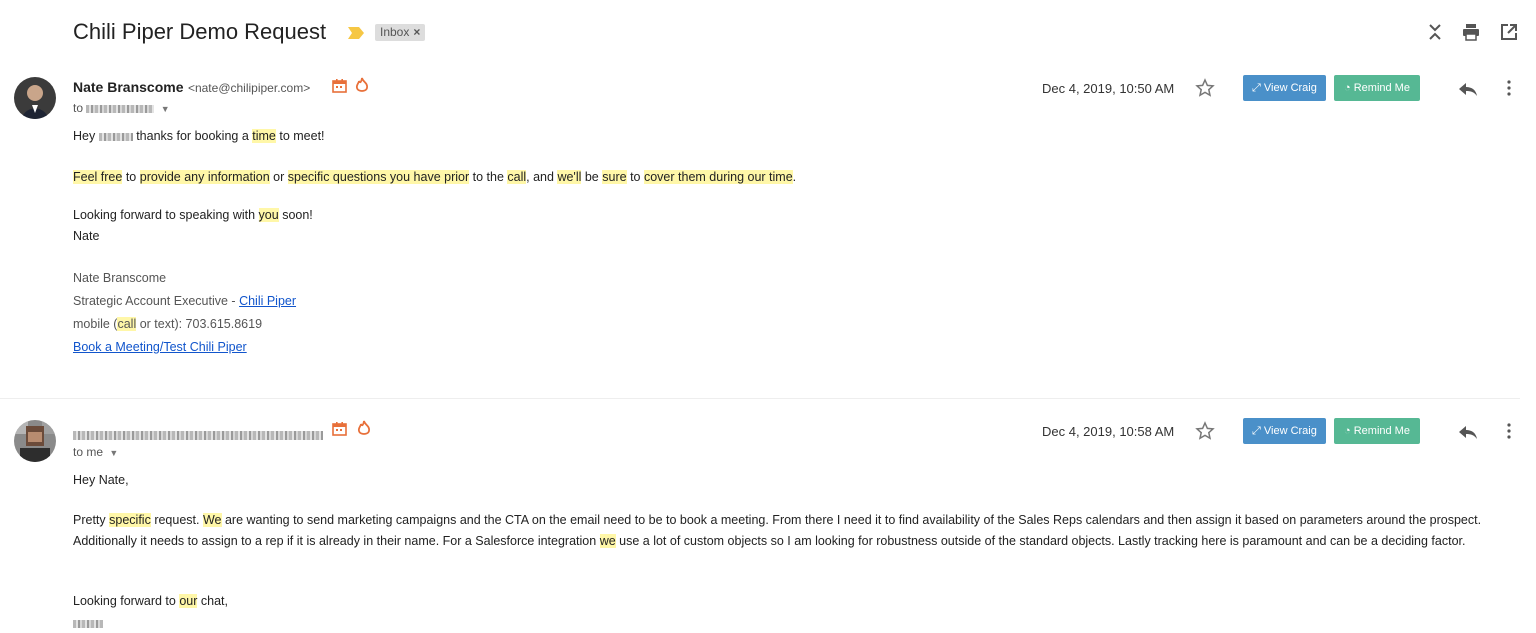 Image resolution: width=1536 pixels, height=633 pixels. What do you see at coordinates (1108, 431) in the screenshot?
I see `message-date: Dec 4, 2019, 10:58 AM` at bounding box center [1108, 431].